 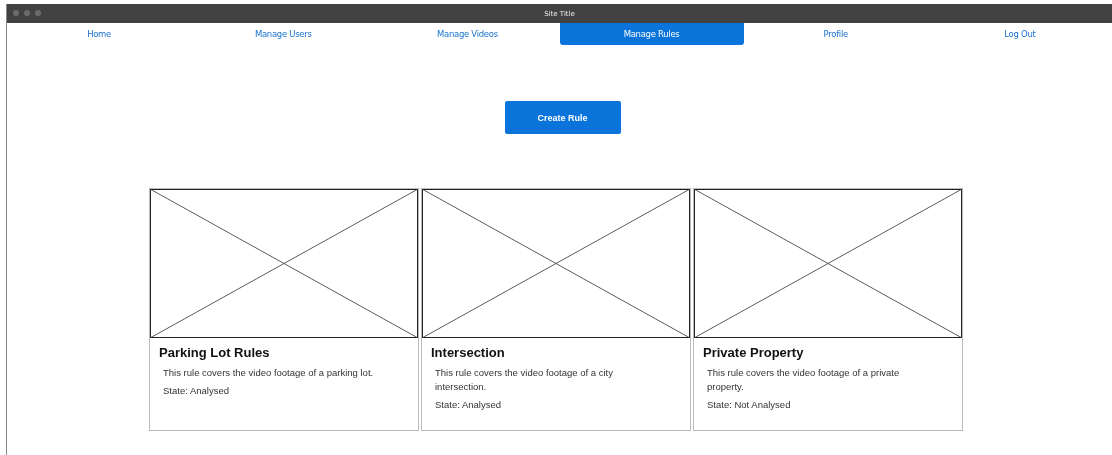 I want to click on rule-description: This rule covers the video footage of a city intersection., so click(x=524, y=380).